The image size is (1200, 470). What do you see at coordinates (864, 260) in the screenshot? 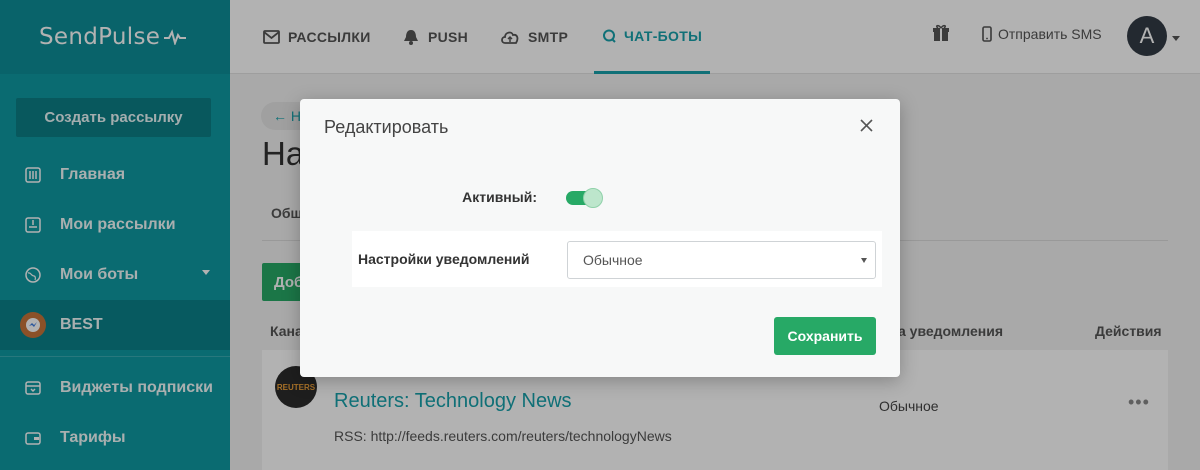
I see `chevron-down-icon` at bounding box center [864, 260].